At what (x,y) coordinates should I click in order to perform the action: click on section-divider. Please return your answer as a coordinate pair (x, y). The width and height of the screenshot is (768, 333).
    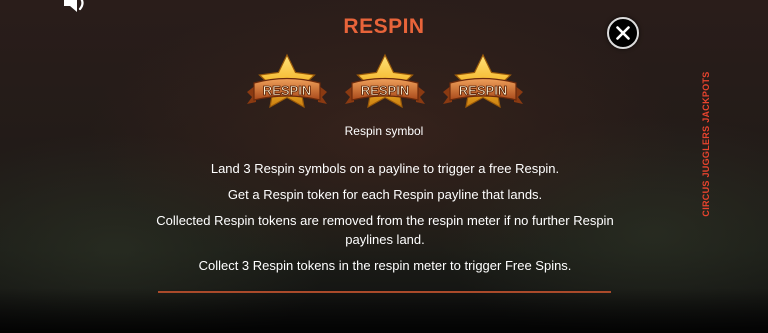
    Looking at the image, I should click on (384, 292).